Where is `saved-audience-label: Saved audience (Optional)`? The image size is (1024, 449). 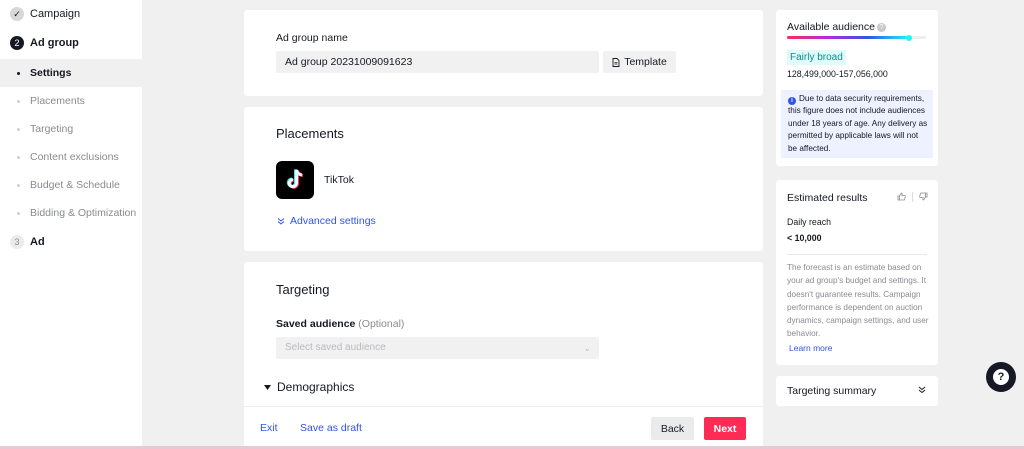 saved-audience-label: Saved audience (Optional) is located at coordinates (340, 324).